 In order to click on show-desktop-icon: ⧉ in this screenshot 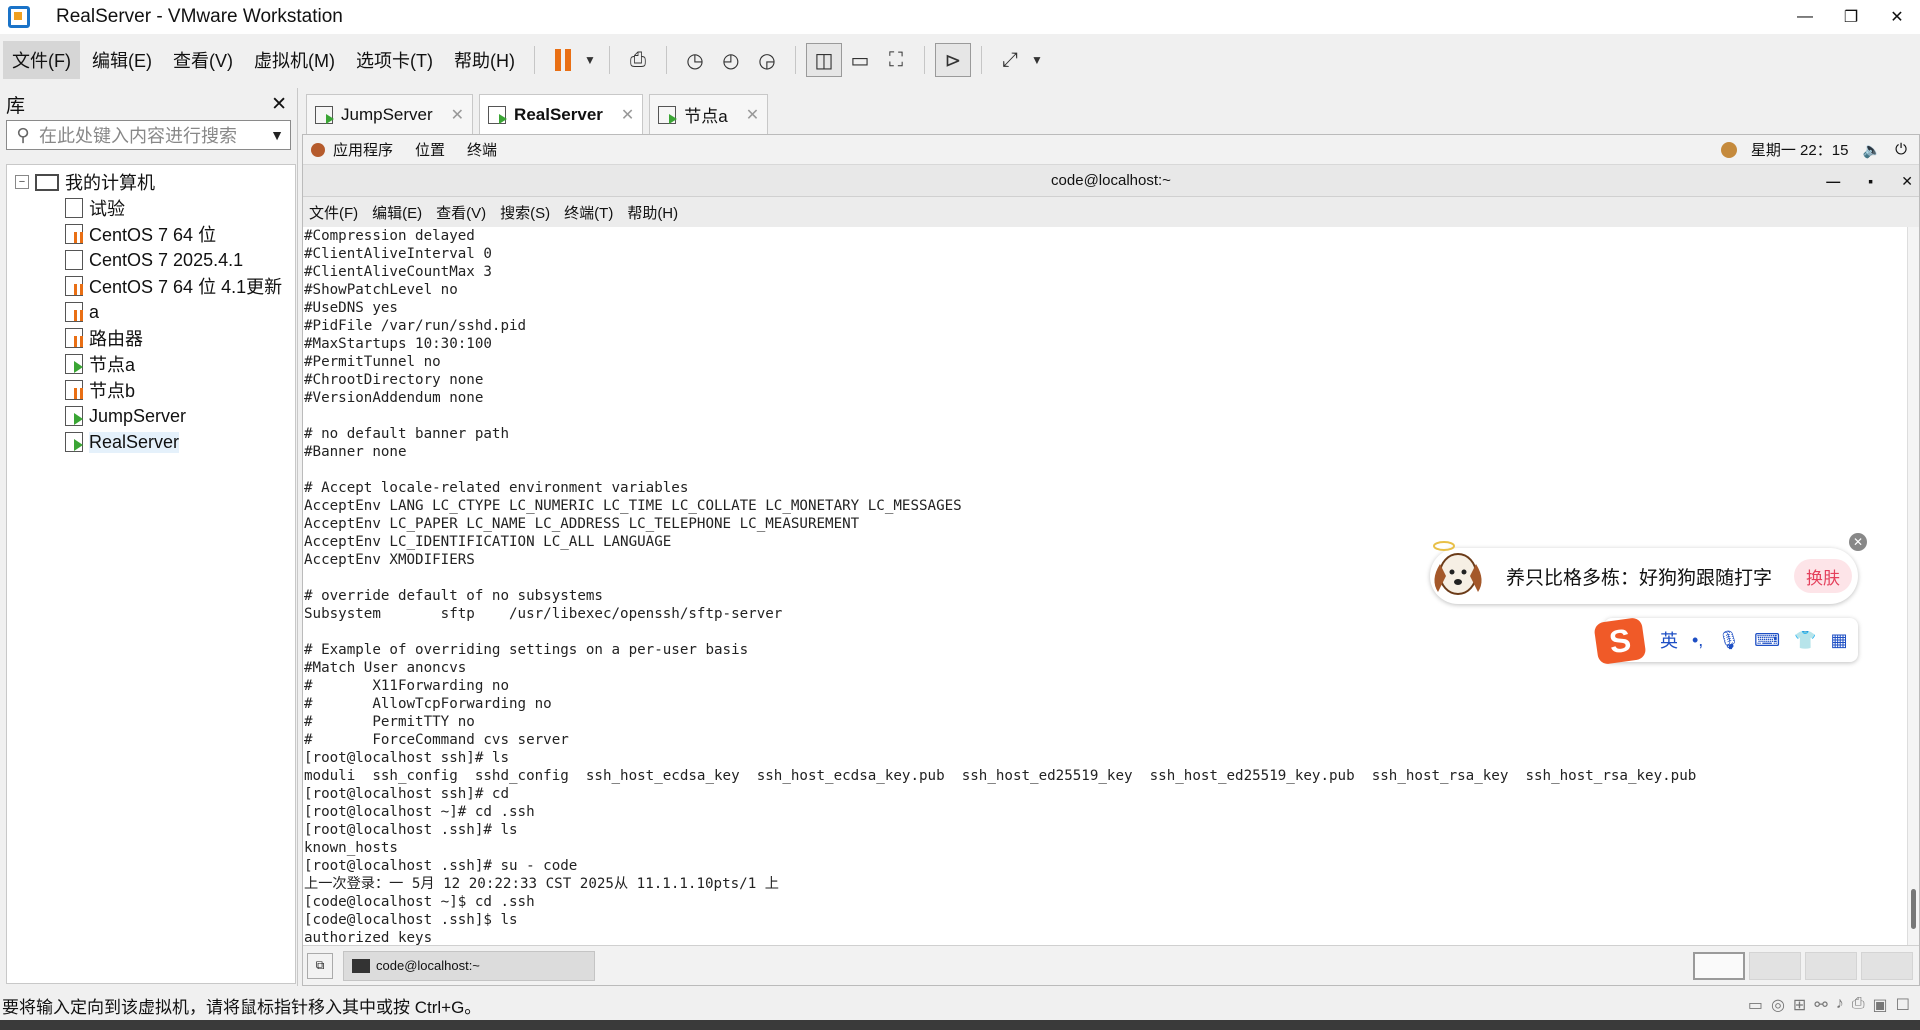, I will do `click(320, 965)`.